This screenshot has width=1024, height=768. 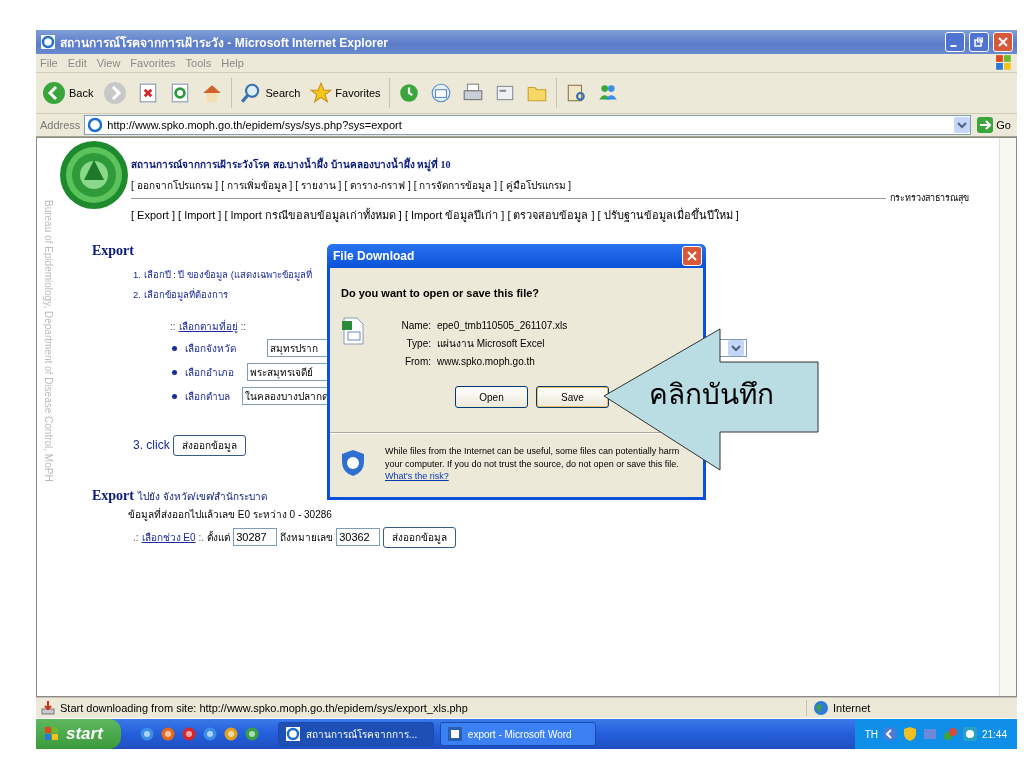 I want to click on nav-link: [ Import ], so click(x=200, y=215).